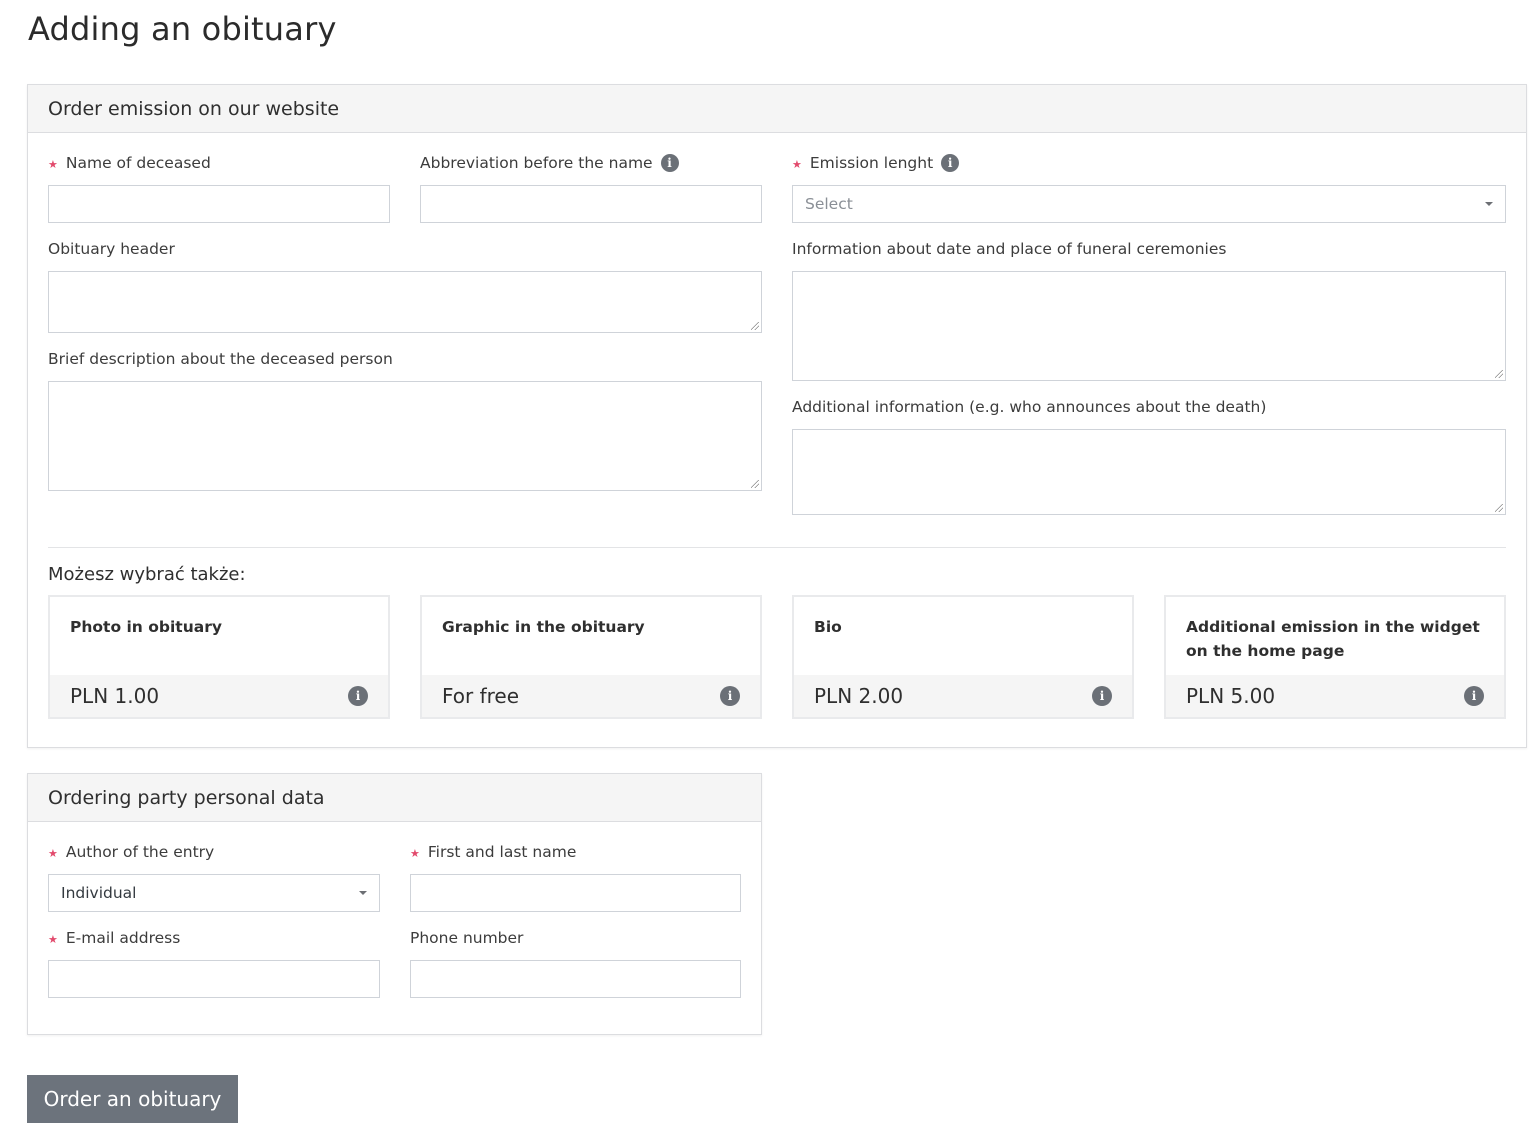  What do you see at coordinates (405, 302) in the screenshot?
I see `obituary-header-textarea` at bounding box center [405, 302].